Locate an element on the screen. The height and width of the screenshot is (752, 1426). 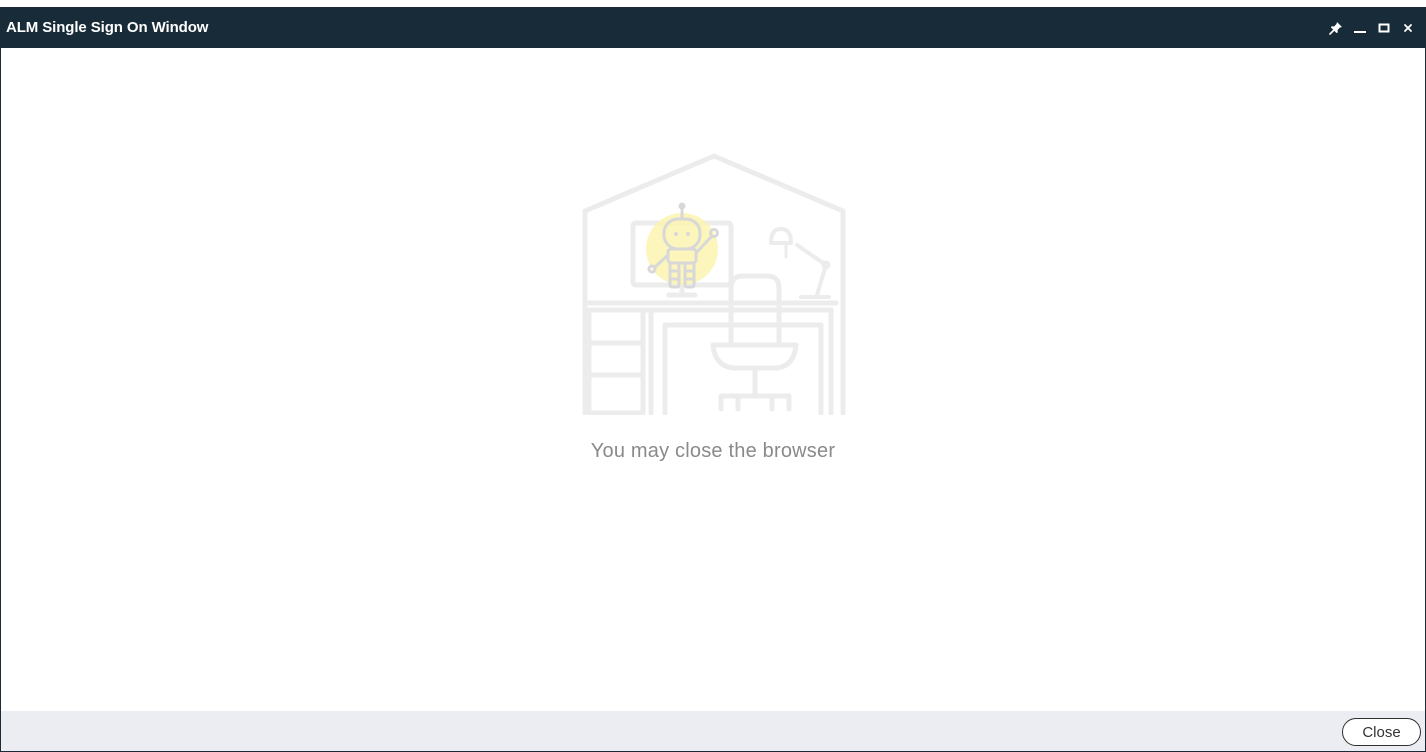
close-icon is located at coordinates (1408, 28).